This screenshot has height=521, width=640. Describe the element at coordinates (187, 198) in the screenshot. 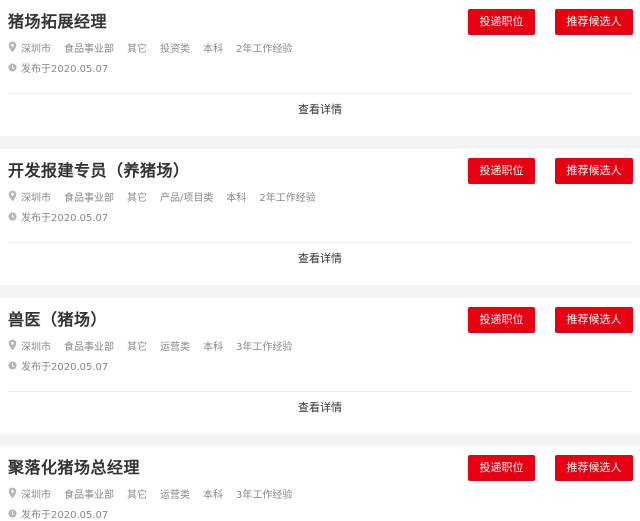

I see `job-type: 产品/项目类` at that location.